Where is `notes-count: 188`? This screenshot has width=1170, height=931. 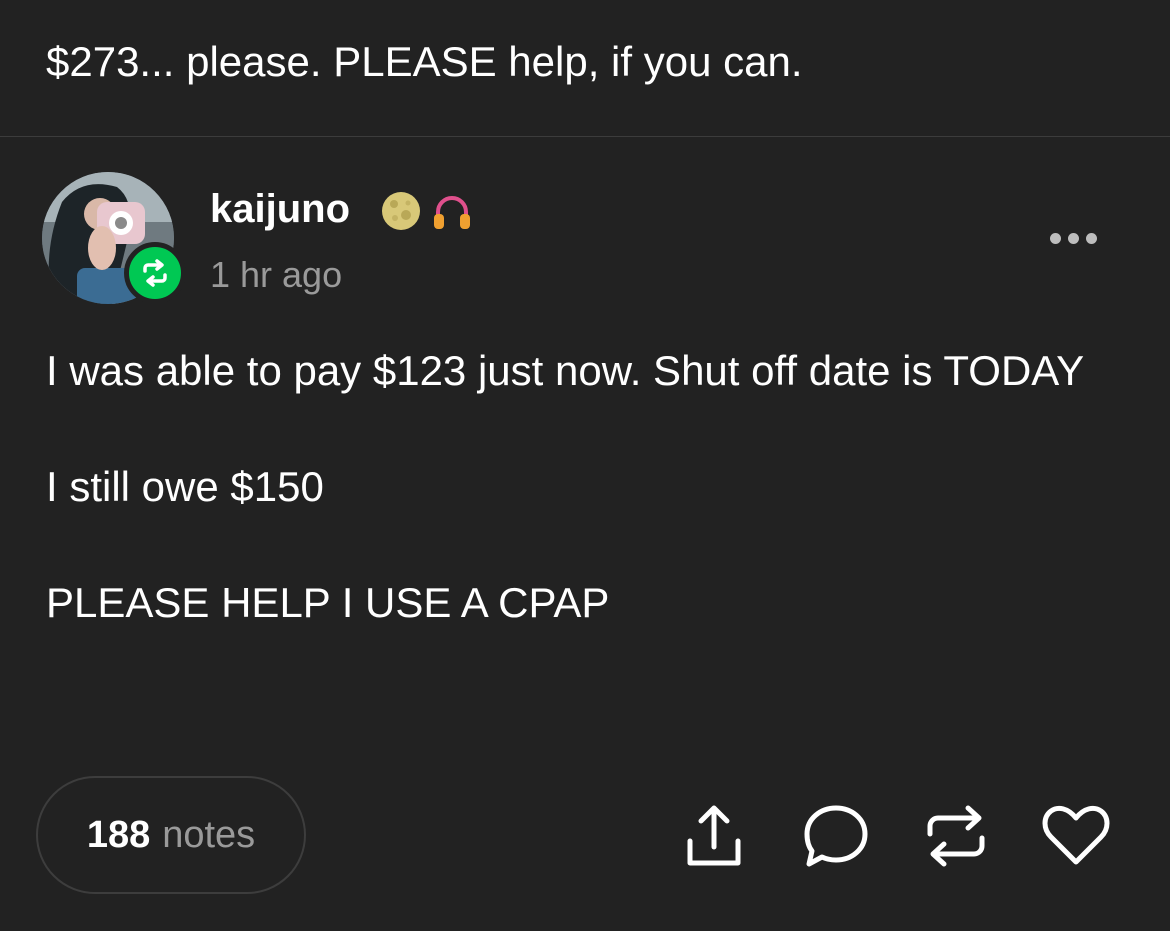
notes-count: 188 is located at coordinates (118, 834).